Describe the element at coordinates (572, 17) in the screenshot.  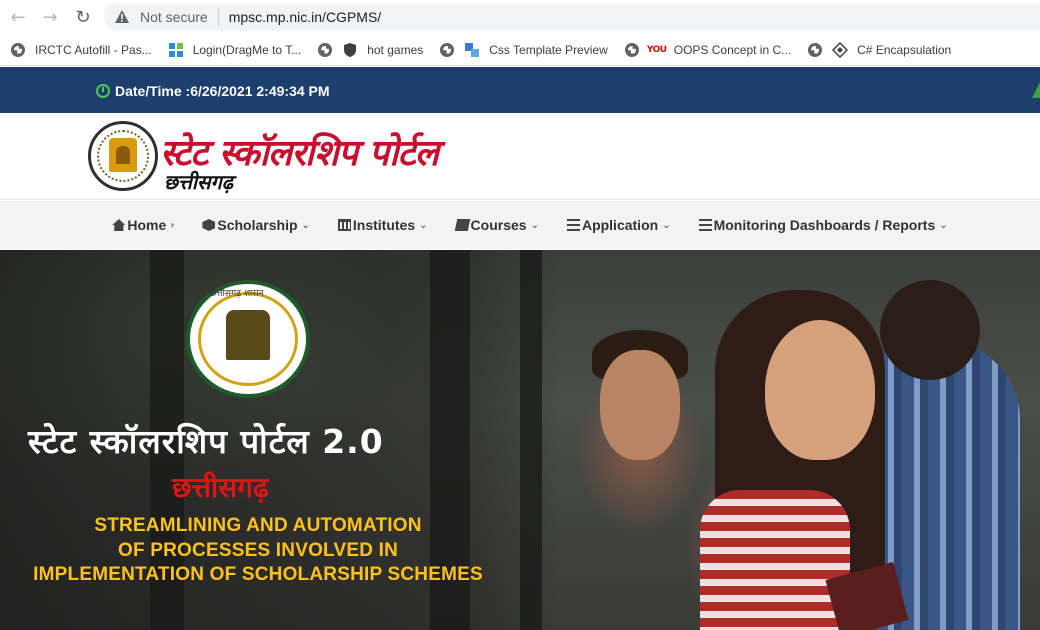
I see `address-bar: Not secure mpsc.mp.nic.in/CGPMS/` at that location.